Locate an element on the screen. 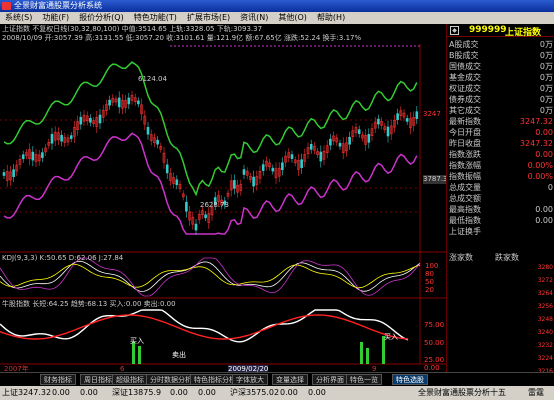  quote-row-label: A股成交 is located at coordinates (464, 44).